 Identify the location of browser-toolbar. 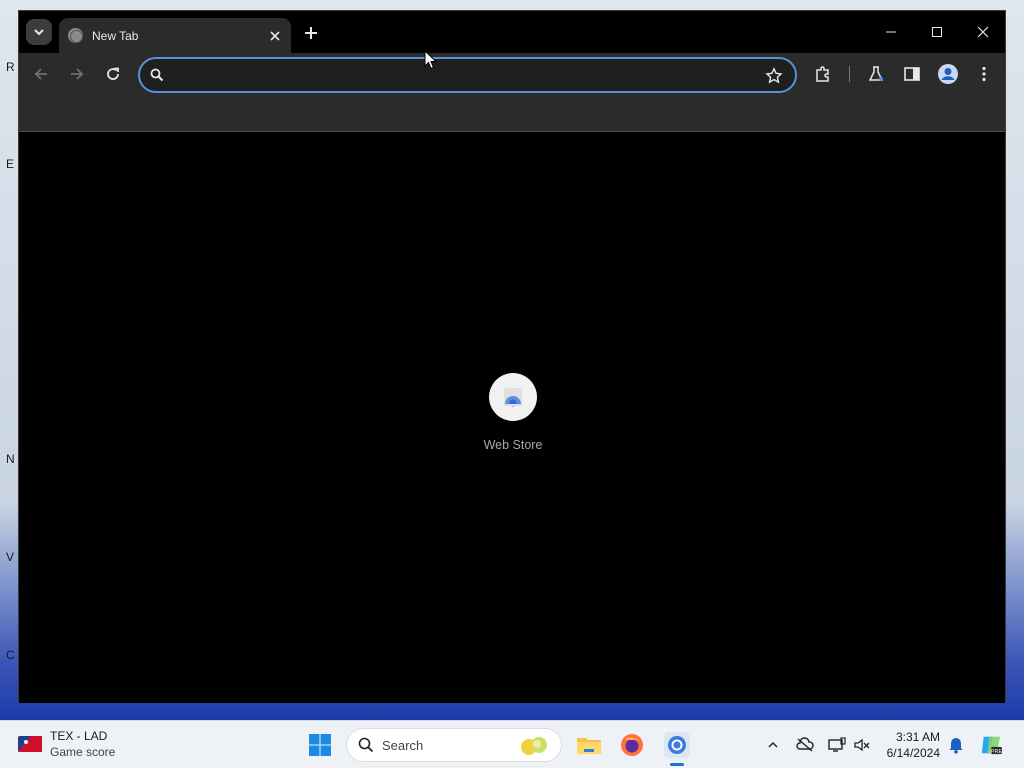
(512, 92).